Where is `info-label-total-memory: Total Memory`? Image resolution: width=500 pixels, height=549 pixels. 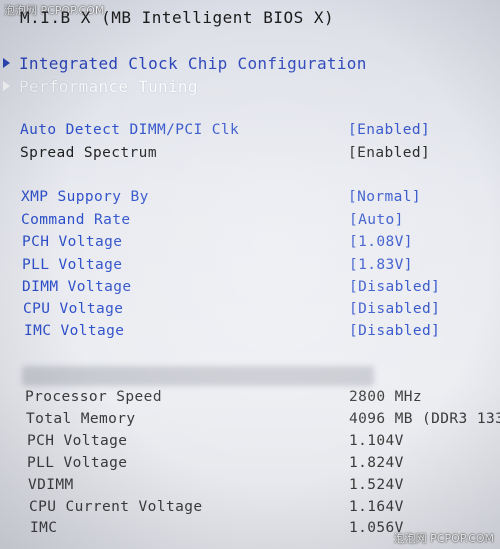
info-label-total-memory: Total Memory is located at coordinates (81, 419).